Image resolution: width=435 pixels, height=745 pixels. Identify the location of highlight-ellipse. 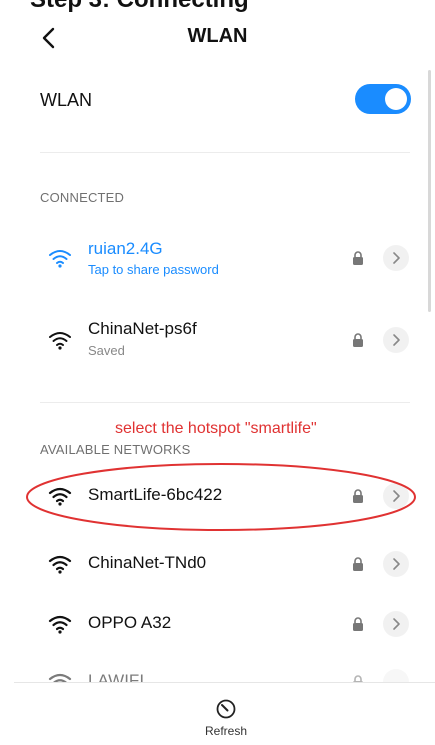
(221, 497).